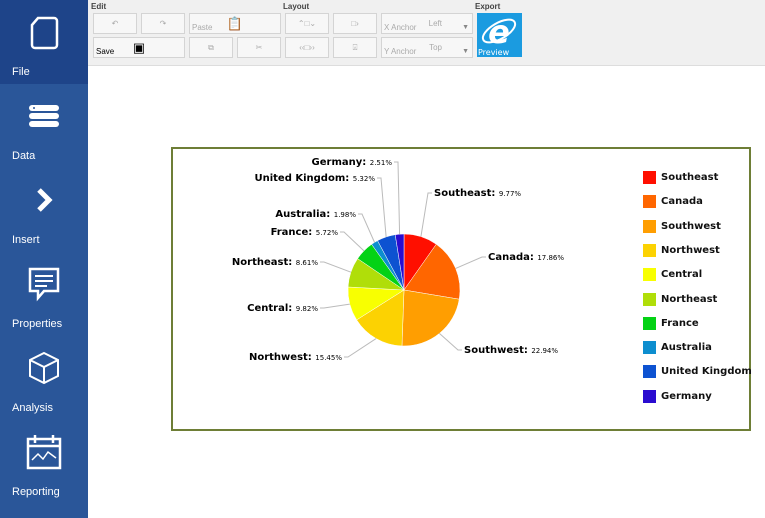 The width and height of the screenshot is (765, 518). I want to click on legend-label: Central, so click(682, 275).